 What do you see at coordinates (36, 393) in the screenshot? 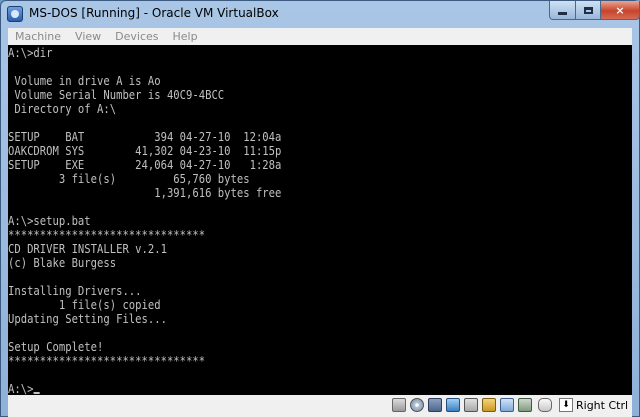
I see `text-cursor` at bounding box center [36, 393].